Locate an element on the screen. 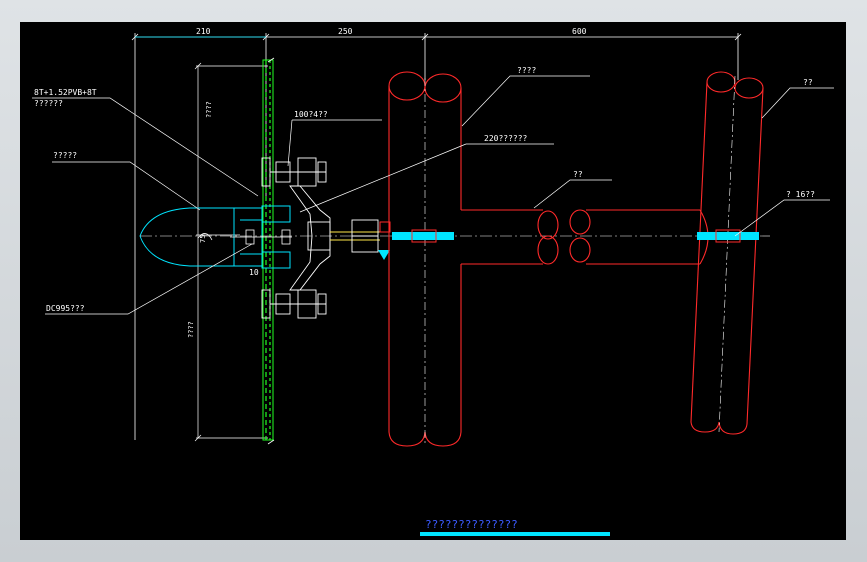 The height and width of the screenshot is (562, 867). label-bolt: 100?4?? is located at coordinates (311, 114).